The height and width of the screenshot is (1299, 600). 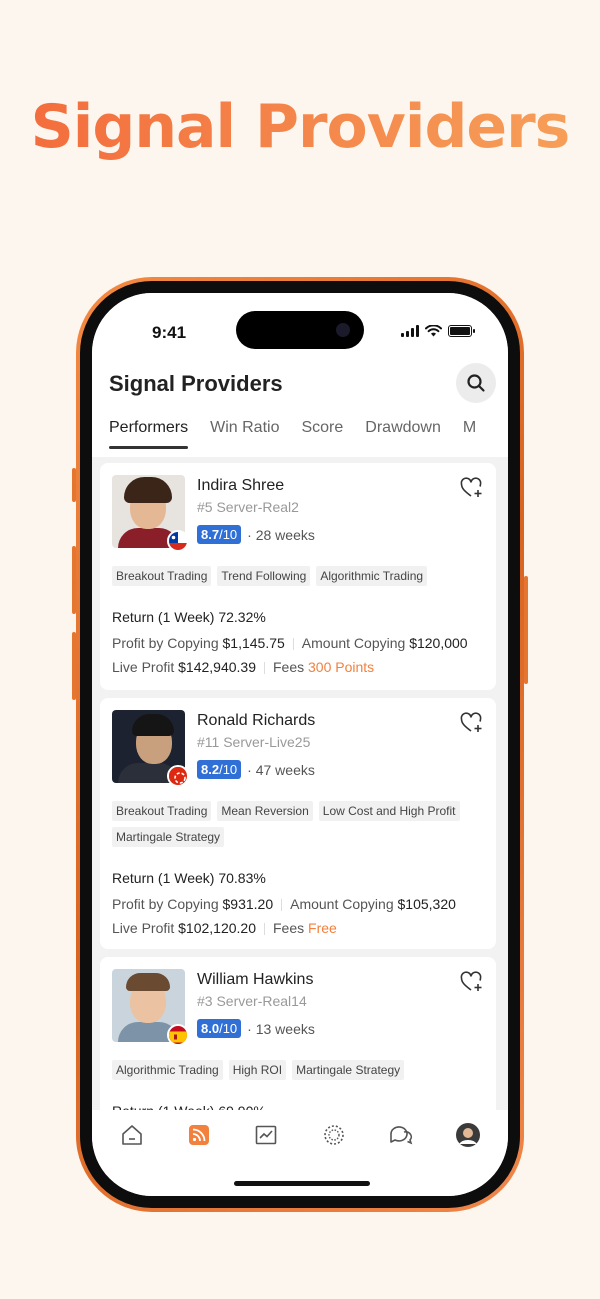 What do you see at coordinates (461, 331) in the screenshot?
I see `battery-icon` at bounding box center [461, 331].